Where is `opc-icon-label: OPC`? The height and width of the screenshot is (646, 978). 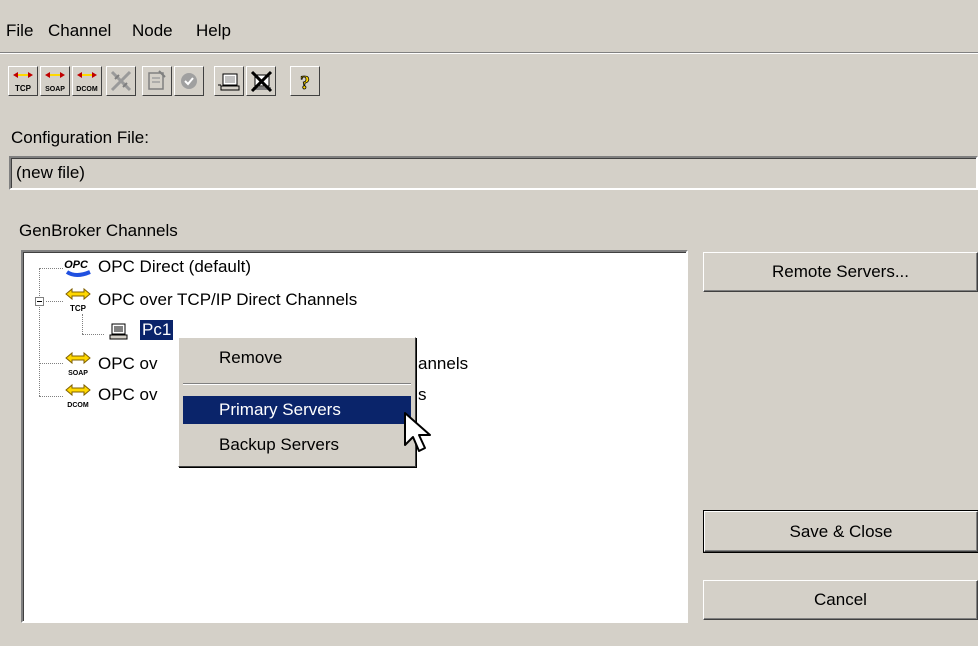 opc-icon-label: OPC is located at coordinates (76, 265).